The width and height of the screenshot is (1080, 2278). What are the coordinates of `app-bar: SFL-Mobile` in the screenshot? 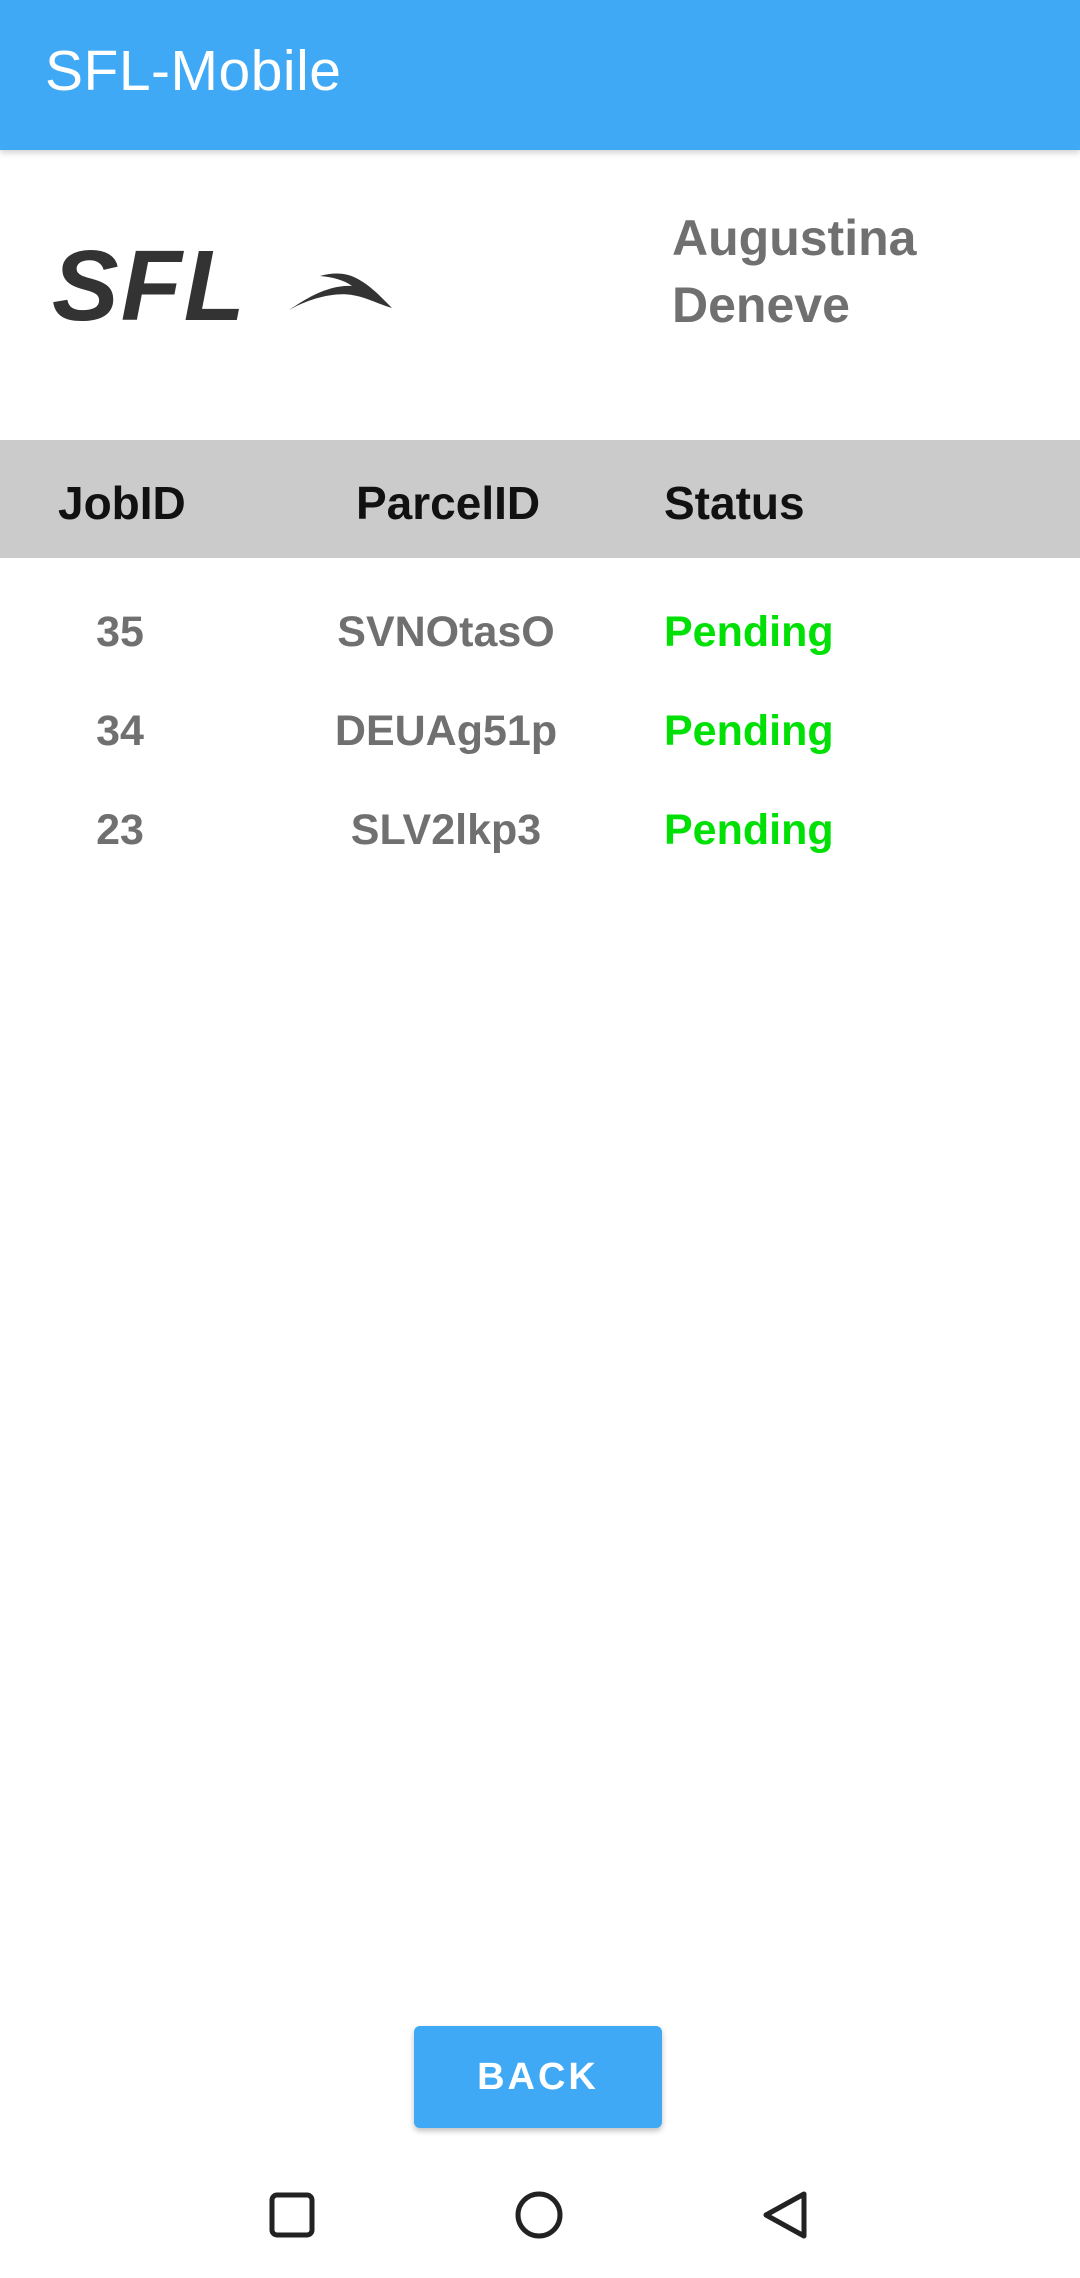 It's located at (540, 75).